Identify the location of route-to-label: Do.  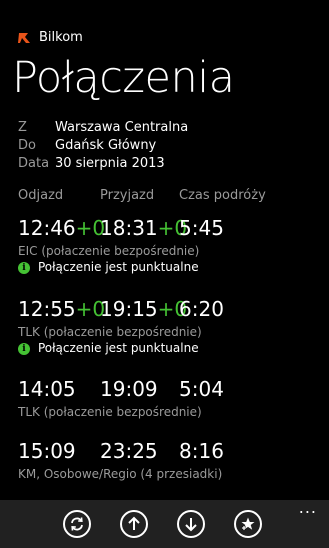
(27, 145).